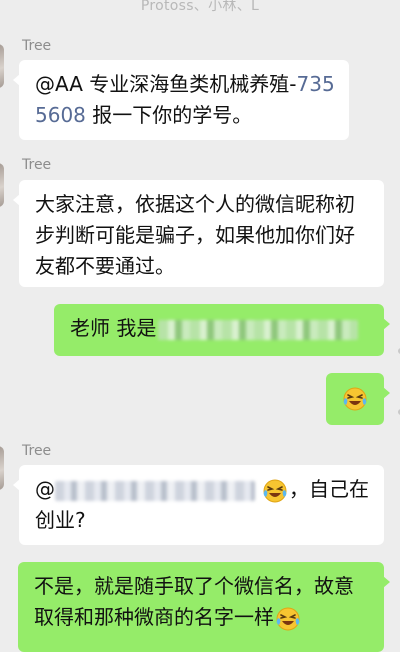  I want to click on message-bubble-outgoing: 不是，就是随手取了个微信名，故意取得和那种微商的名字一样, so click(204, 607).